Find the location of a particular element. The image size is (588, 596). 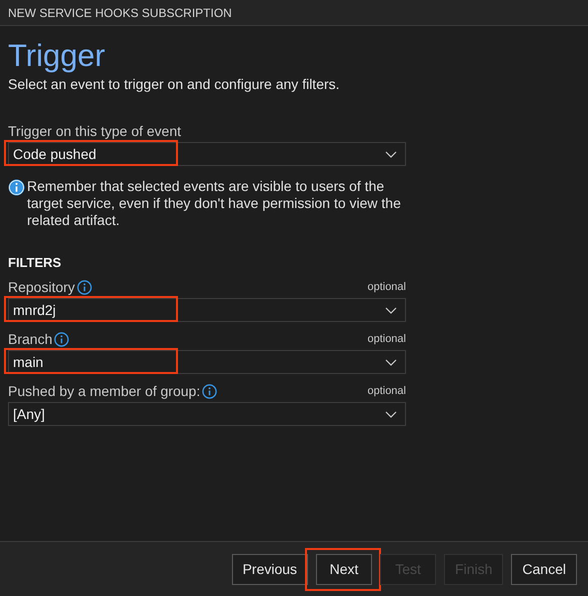

info-note: Remember that selected events are visible to users of the target service, even if they don't have permission to view the related artifact. is located at coordinates (214, 203).